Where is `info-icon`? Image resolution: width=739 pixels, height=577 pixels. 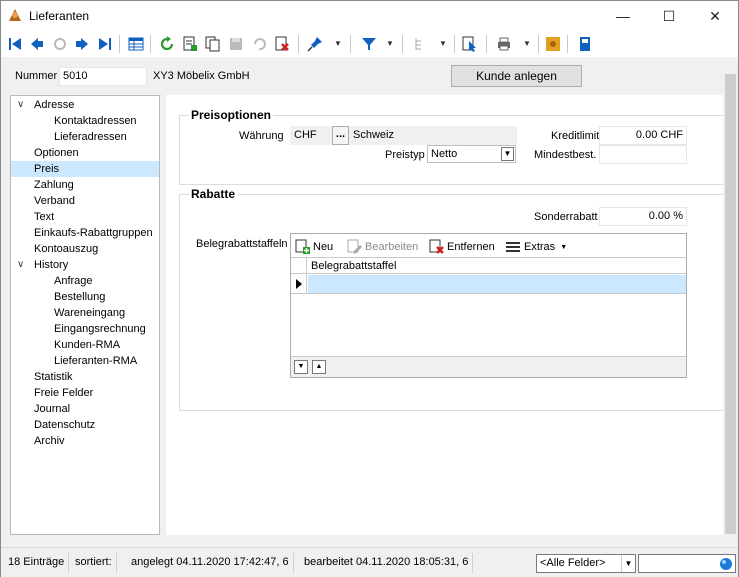
info-icon is located at coordinates (585, 44).